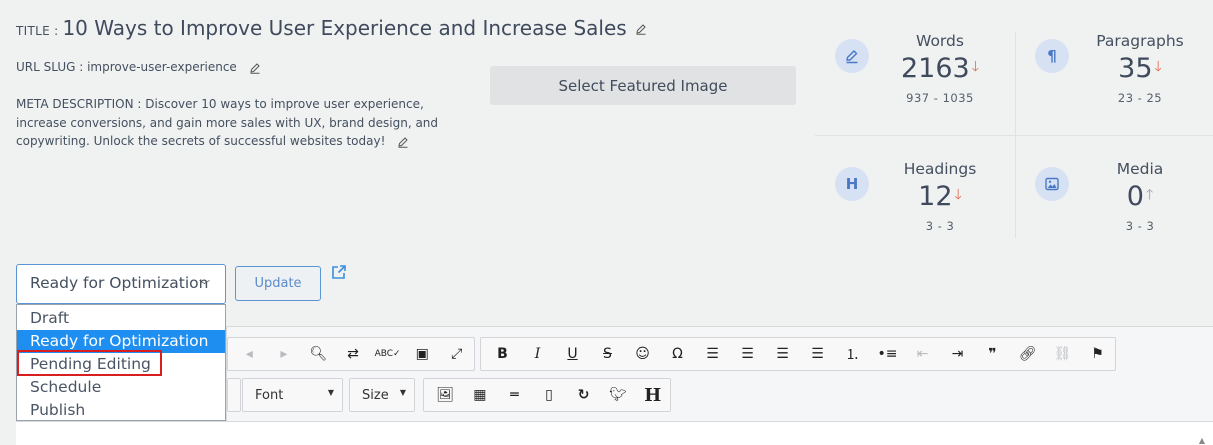 The image size is (1213, 445). I want to click on indent-icon: ⇥, so click(957, 354).